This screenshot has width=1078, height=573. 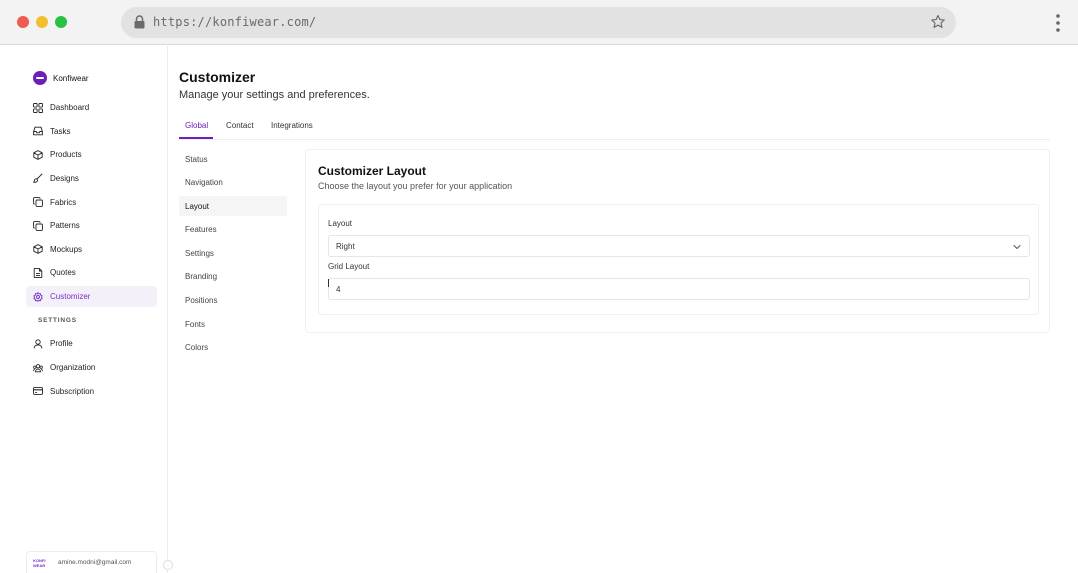 What do you see at coordinates (38, 391) in the screenshot?
I see `card-icon` at bounding box center [38, 391].